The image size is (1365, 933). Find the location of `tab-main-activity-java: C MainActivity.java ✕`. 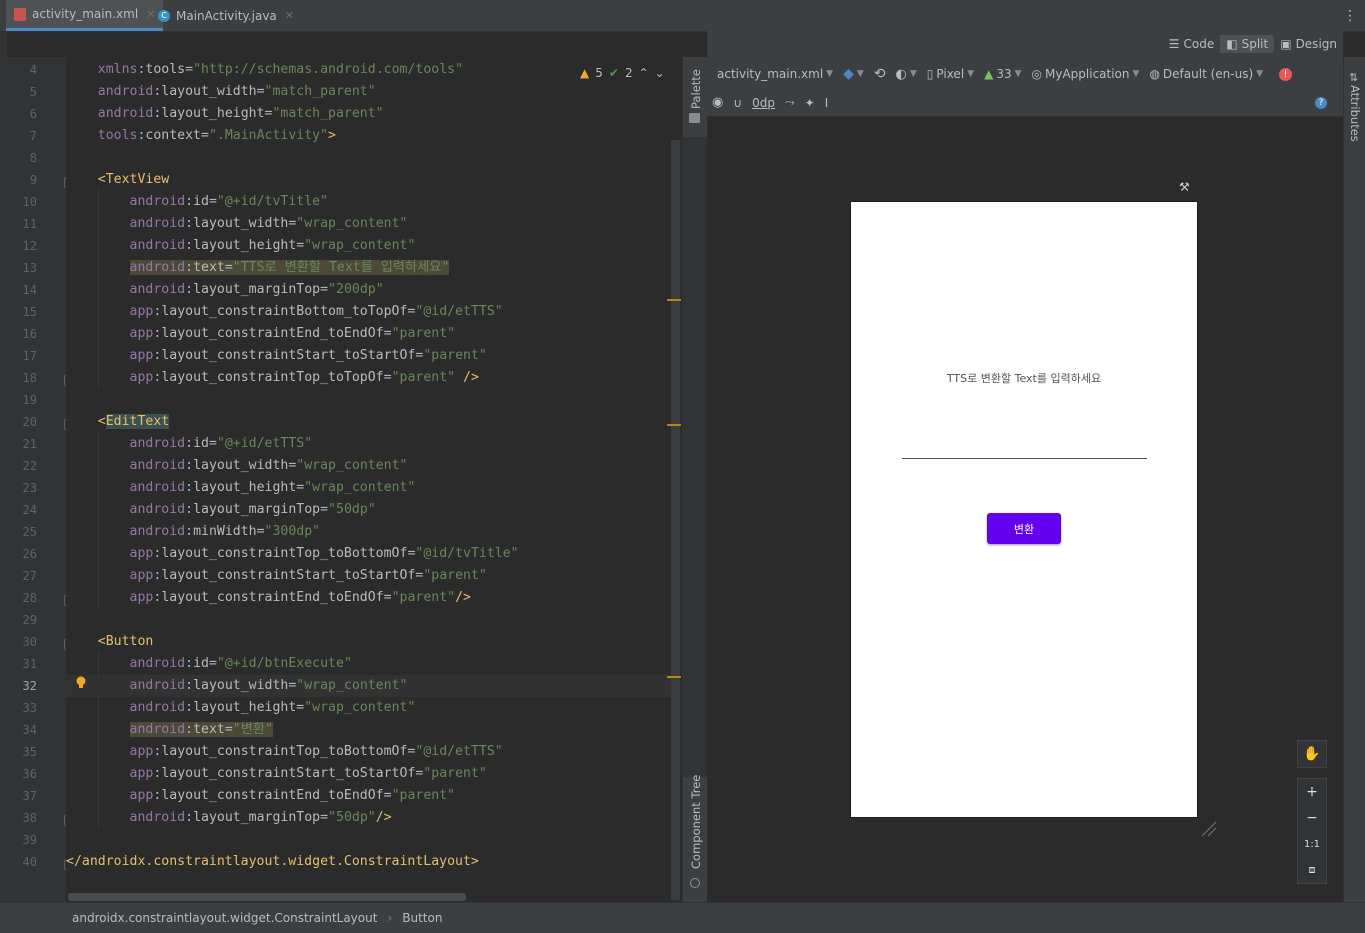

tab-main-activity-java: C MainActivity.java ✕ is located at coordinates (226, 15).